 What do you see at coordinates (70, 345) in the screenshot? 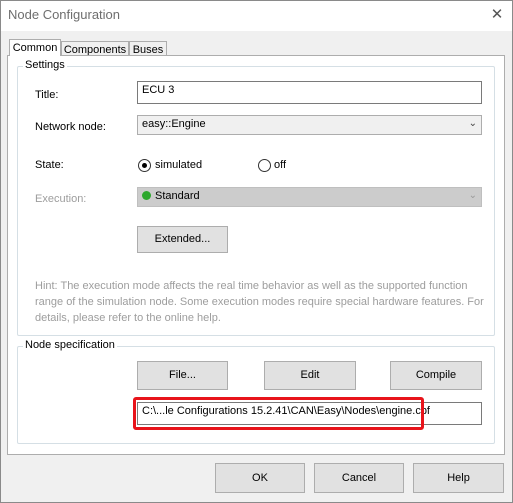
I see `node-specification-legend: Node specification` at bounding box center [70, 345].